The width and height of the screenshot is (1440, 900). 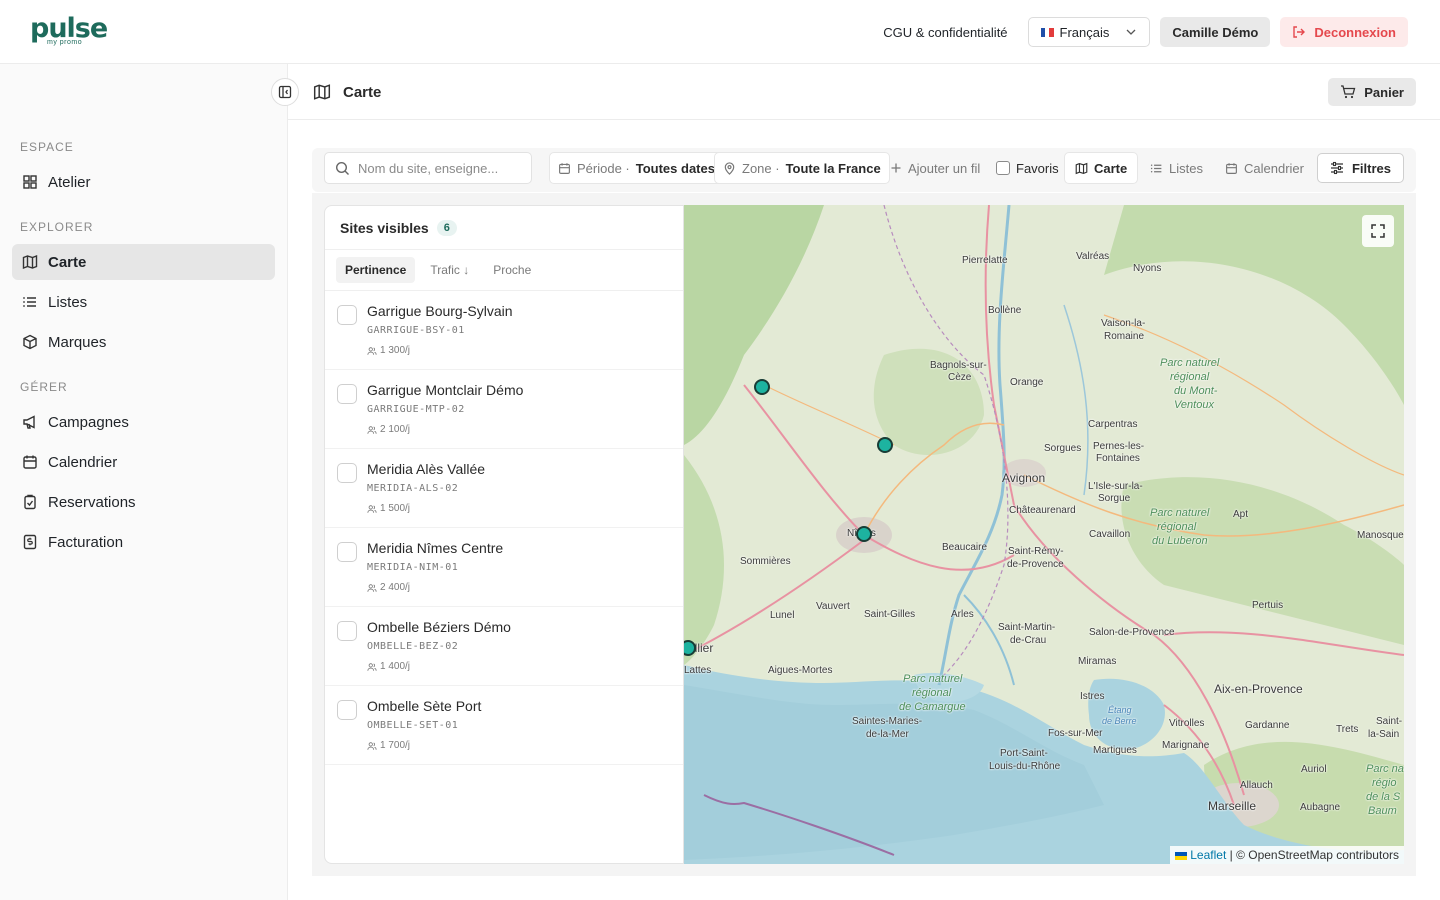 What do you see at coordinates (143, 342) in the screenshot?
I see `sidebar-item-marques: Marques` at bounding box center [143, 342].